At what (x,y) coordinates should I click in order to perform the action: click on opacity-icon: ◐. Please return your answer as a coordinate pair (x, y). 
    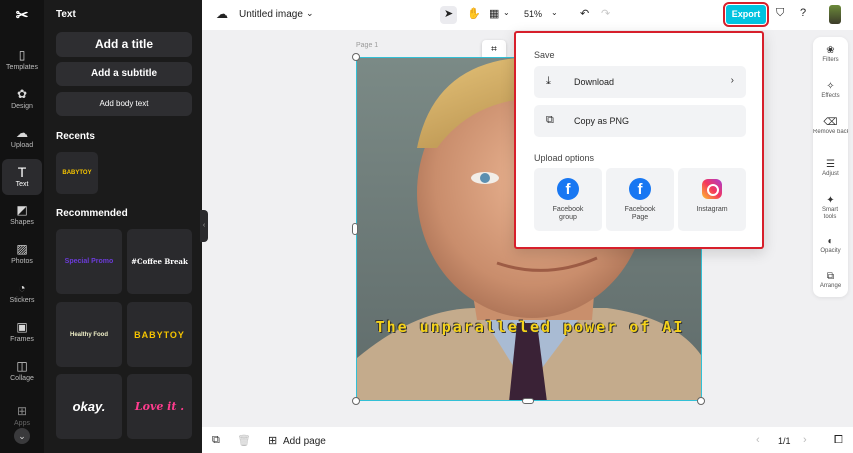
    Looking at the image, I should click on (830, 241).